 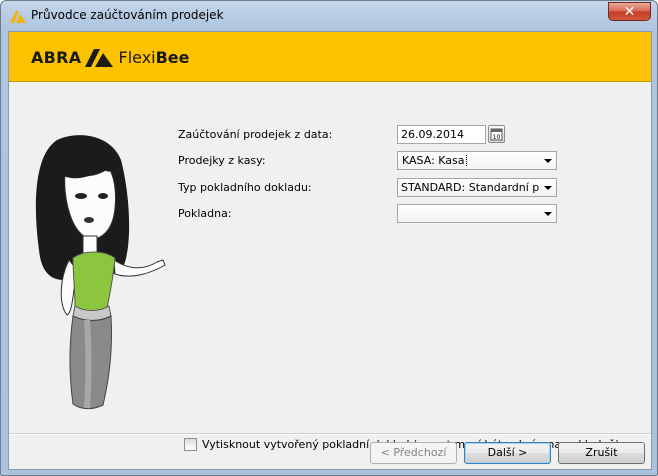 I want to click on cancel-button: Zrušit, so click(x=601, y=453).